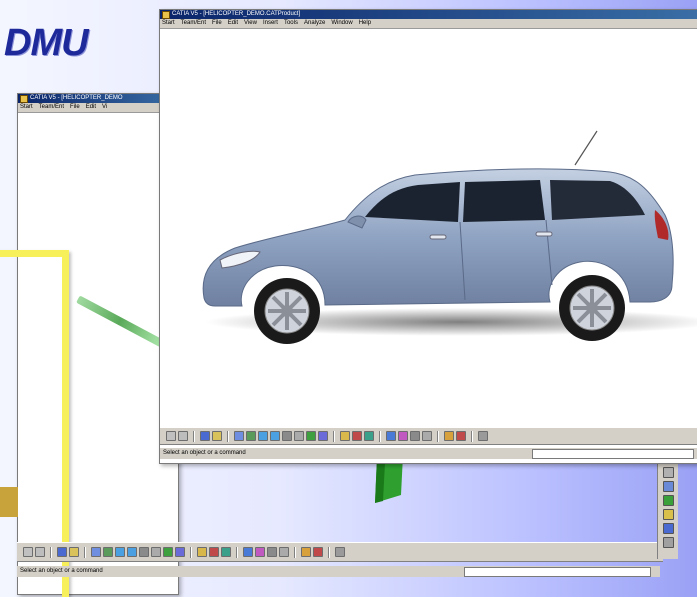 This screenshot has height=597, width=697. I want to click on back-command-input, so click(557, 572).